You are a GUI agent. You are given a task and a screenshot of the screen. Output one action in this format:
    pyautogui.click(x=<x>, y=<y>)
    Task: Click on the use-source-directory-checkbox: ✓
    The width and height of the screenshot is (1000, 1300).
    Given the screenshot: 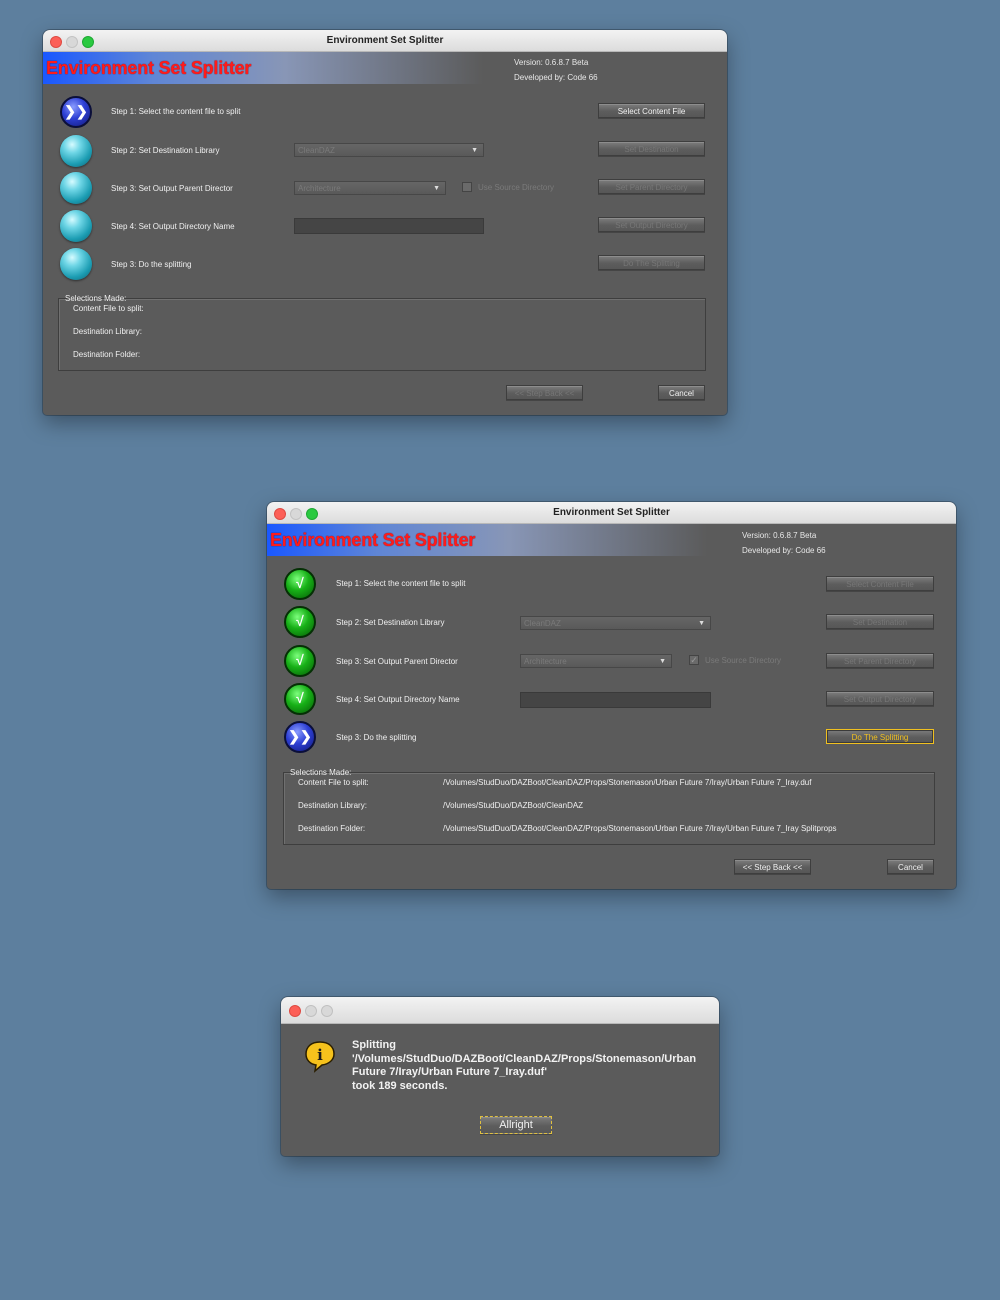 What is the action you would take?
    pyautogui.click(x=694, y=660)
    